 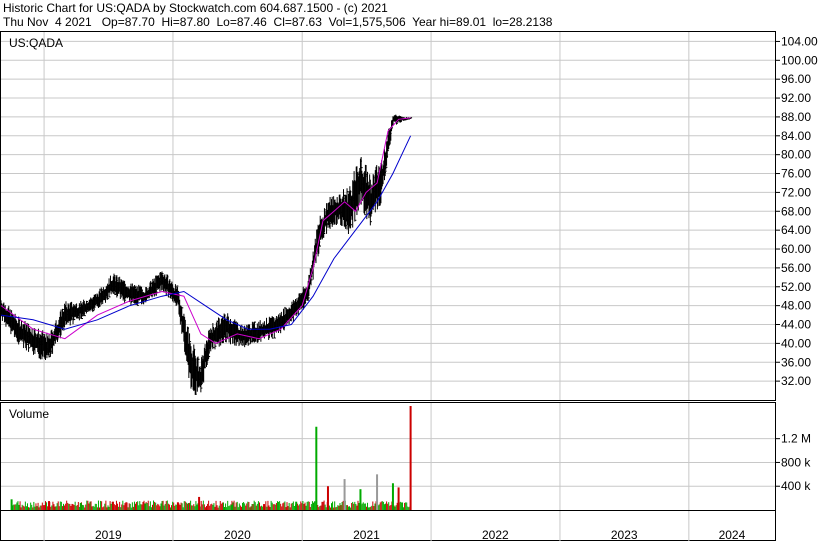 What do you see at coordinates (796, 249) in the screenshot?
I see `price-tick-label: 60.00` at bounding box center [796, 249].